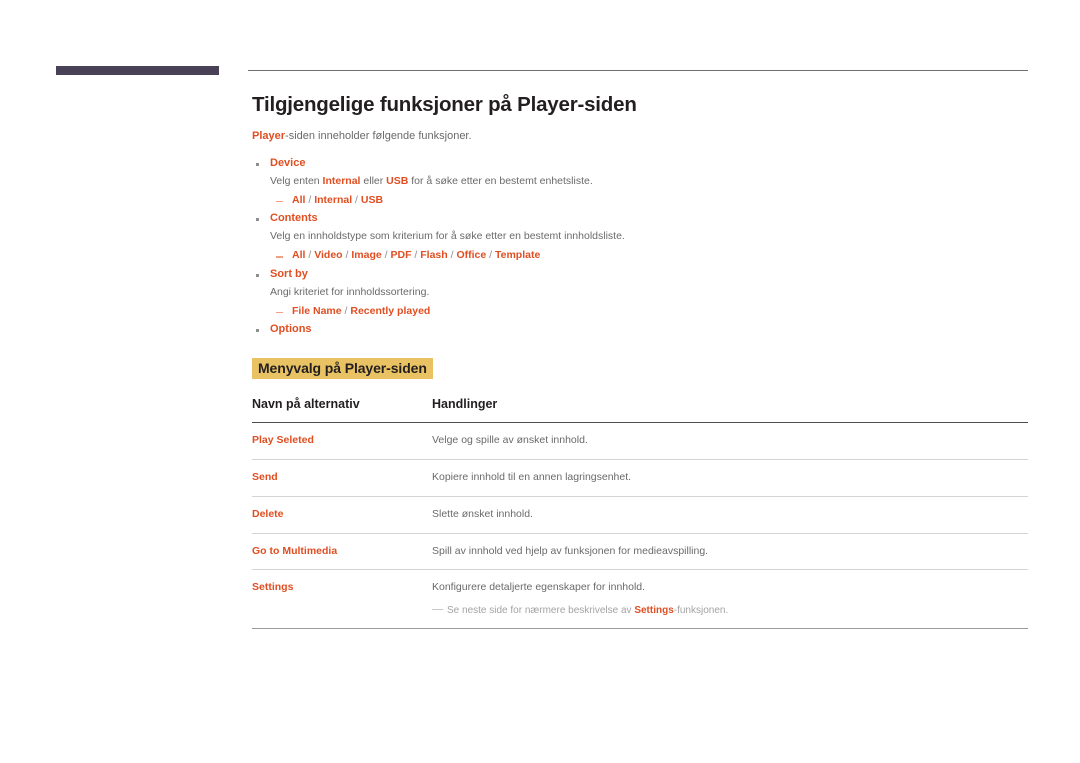 The width and height of the screenshot is (1080, 763). Describe the element at coordinates (342, 441) in the screenshot. I see `table-cell-option-name: Play Seleted` at that location.